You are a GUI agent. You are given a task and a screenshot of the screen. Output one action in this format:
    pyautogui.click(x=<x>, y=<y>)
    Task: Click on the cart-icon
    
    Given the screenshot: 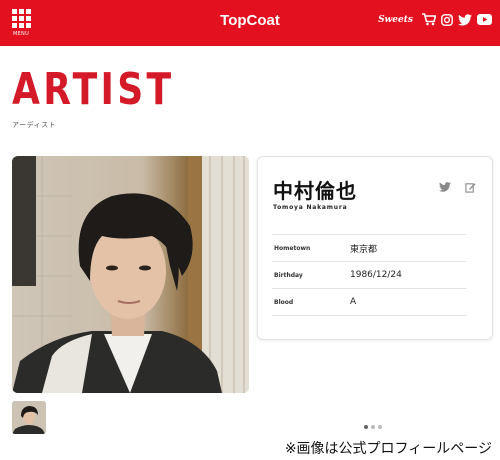 What is the action you would take?
    pyautogui.click(x=429, y=19)
    